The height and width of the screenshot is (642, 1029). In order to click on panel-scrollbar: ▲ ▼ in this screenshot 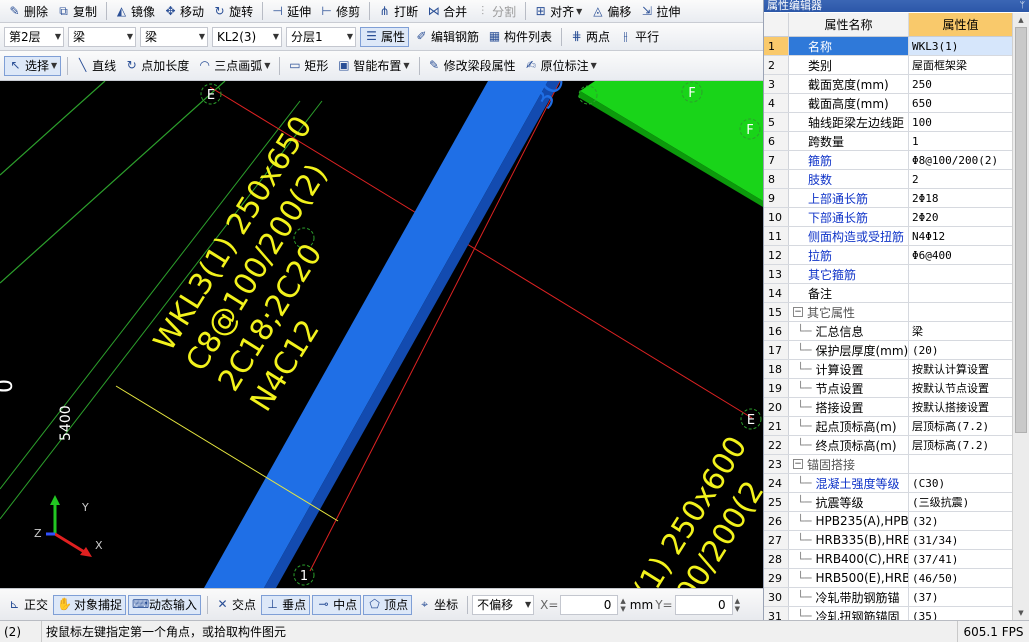, I will do `click(1020, 316)`.